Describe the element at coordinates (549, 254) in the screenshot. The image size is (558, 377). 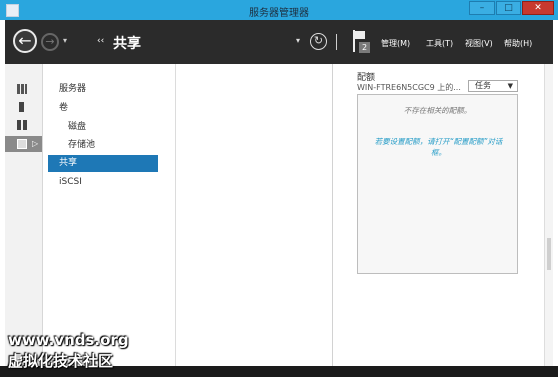
I see `scrollbar-thumb` at that location.